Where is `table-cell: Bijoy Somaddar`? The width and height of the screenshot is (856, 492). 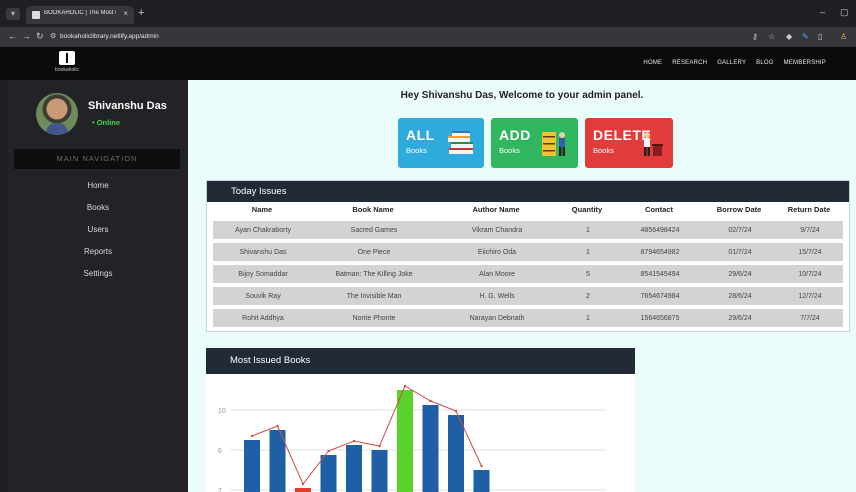 table-cell: Bijoy Somaddar is located at coordinates (263, 274).